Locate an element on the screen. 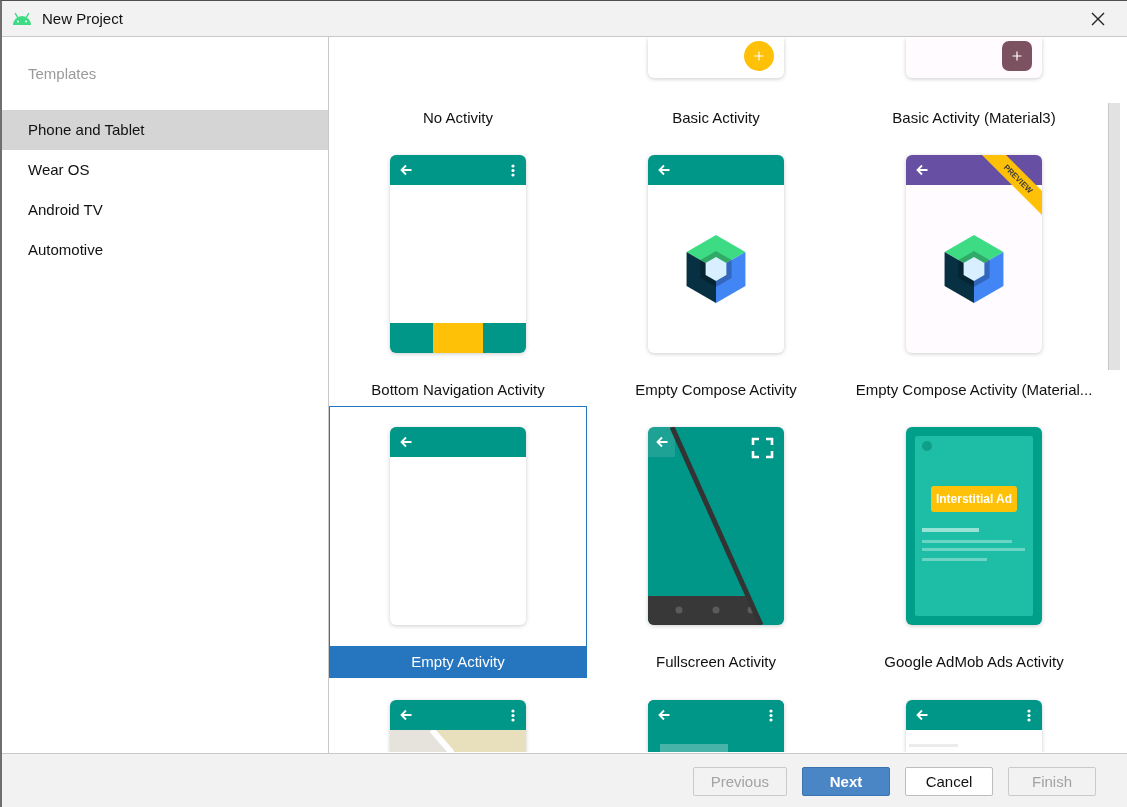 The width and height of the screenshot is (1127, 807). dot-icon is located at coordinates (927, 446).